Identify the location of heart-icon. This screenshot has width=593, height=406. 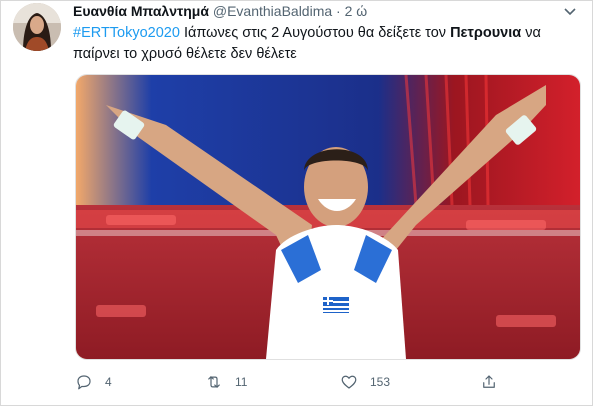
(349, 382).